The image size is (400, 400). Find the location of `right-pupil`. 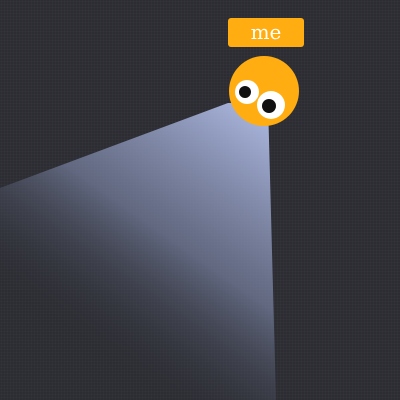

right-pupil is located at coordinates (269, 106).